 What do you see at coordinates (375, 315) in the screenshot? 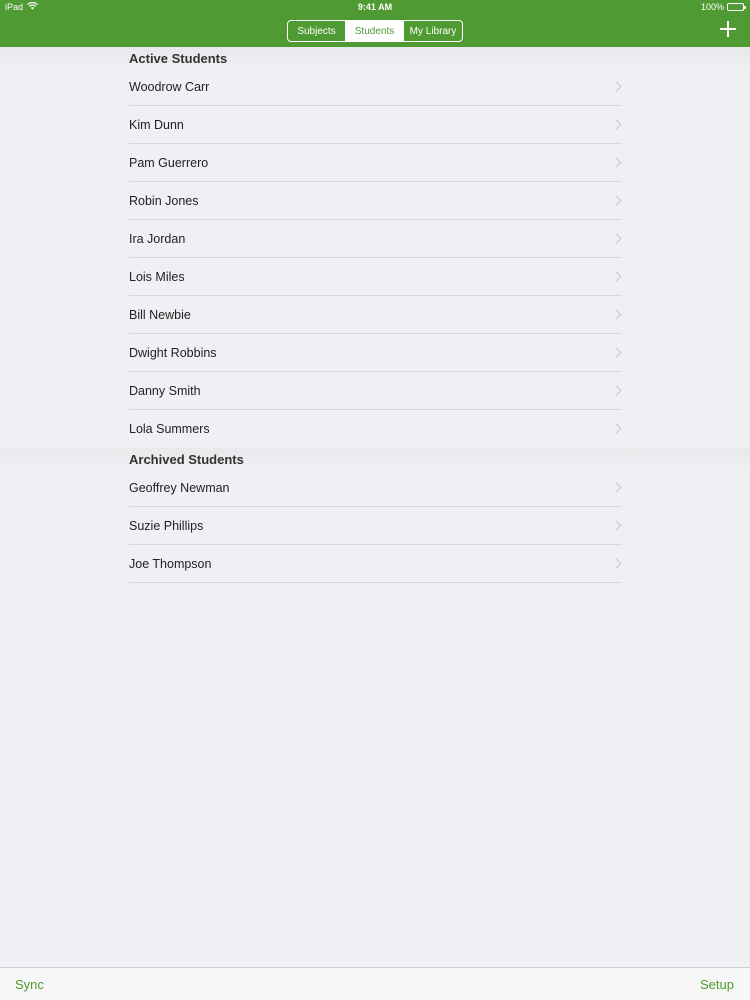
I see `list-item: Bill Newbie` at bounding box center [375, 315].